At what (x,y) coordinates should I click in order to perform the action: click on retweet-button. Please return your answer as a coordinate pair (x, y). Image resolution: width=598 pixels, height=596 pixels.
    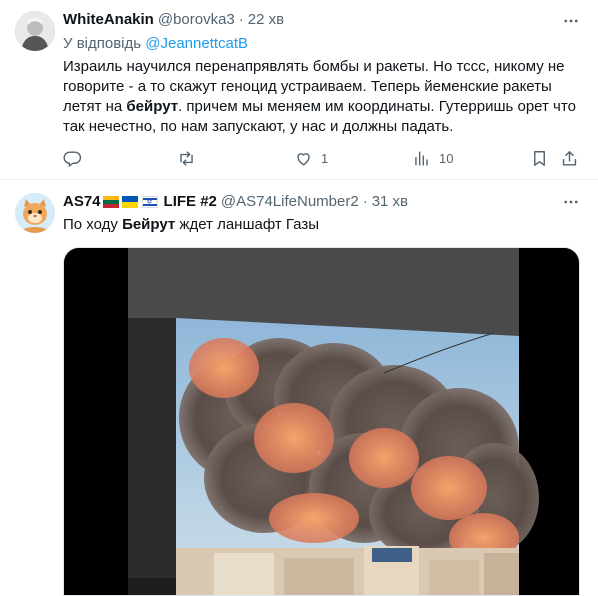
    Looking at the image, I should click on (186, 158).